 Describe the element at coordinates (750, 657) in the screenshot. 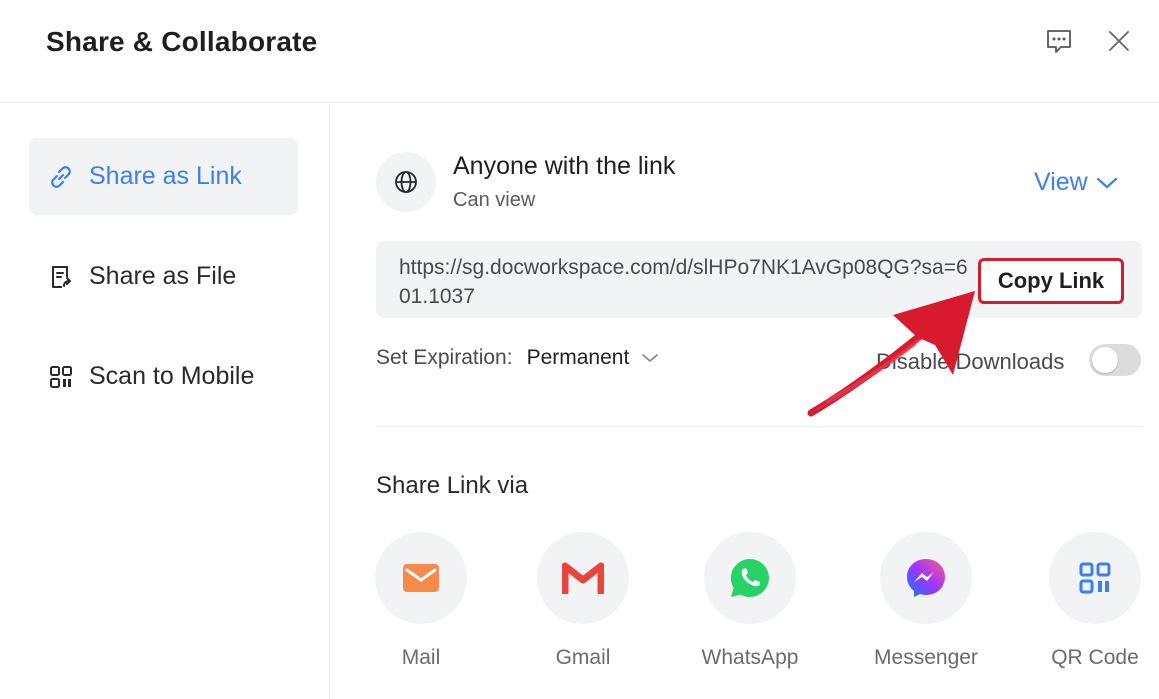

I see `share-option-label: WhatsApp` at that location.